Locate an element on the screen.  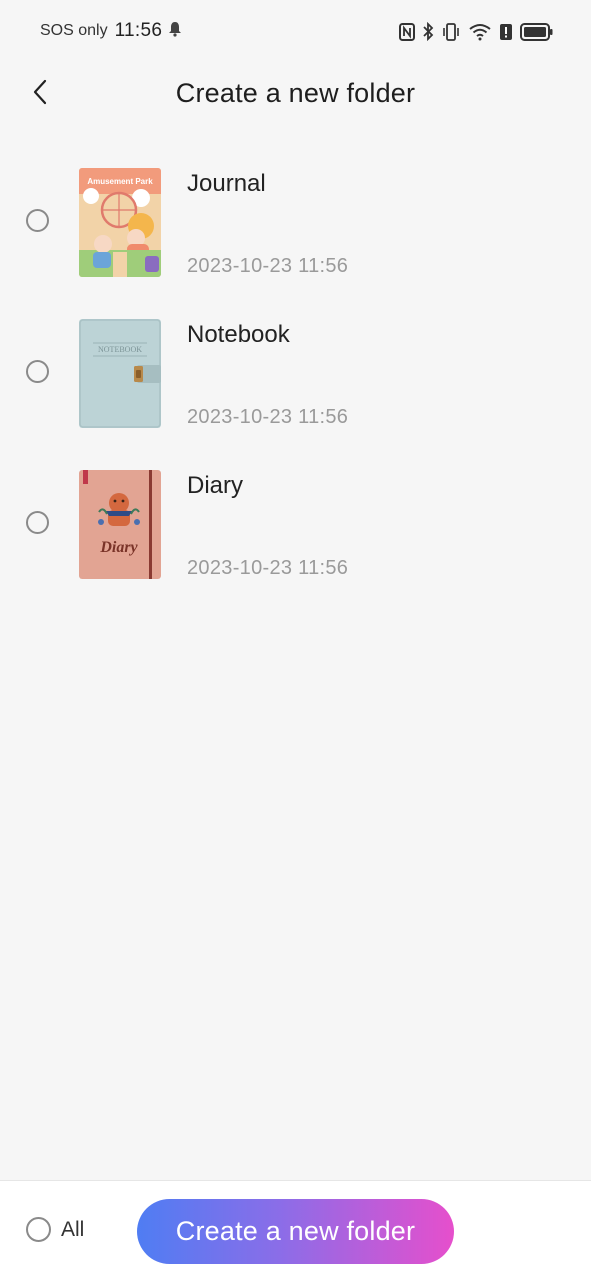
status-right is located at coordinates (476, 31).